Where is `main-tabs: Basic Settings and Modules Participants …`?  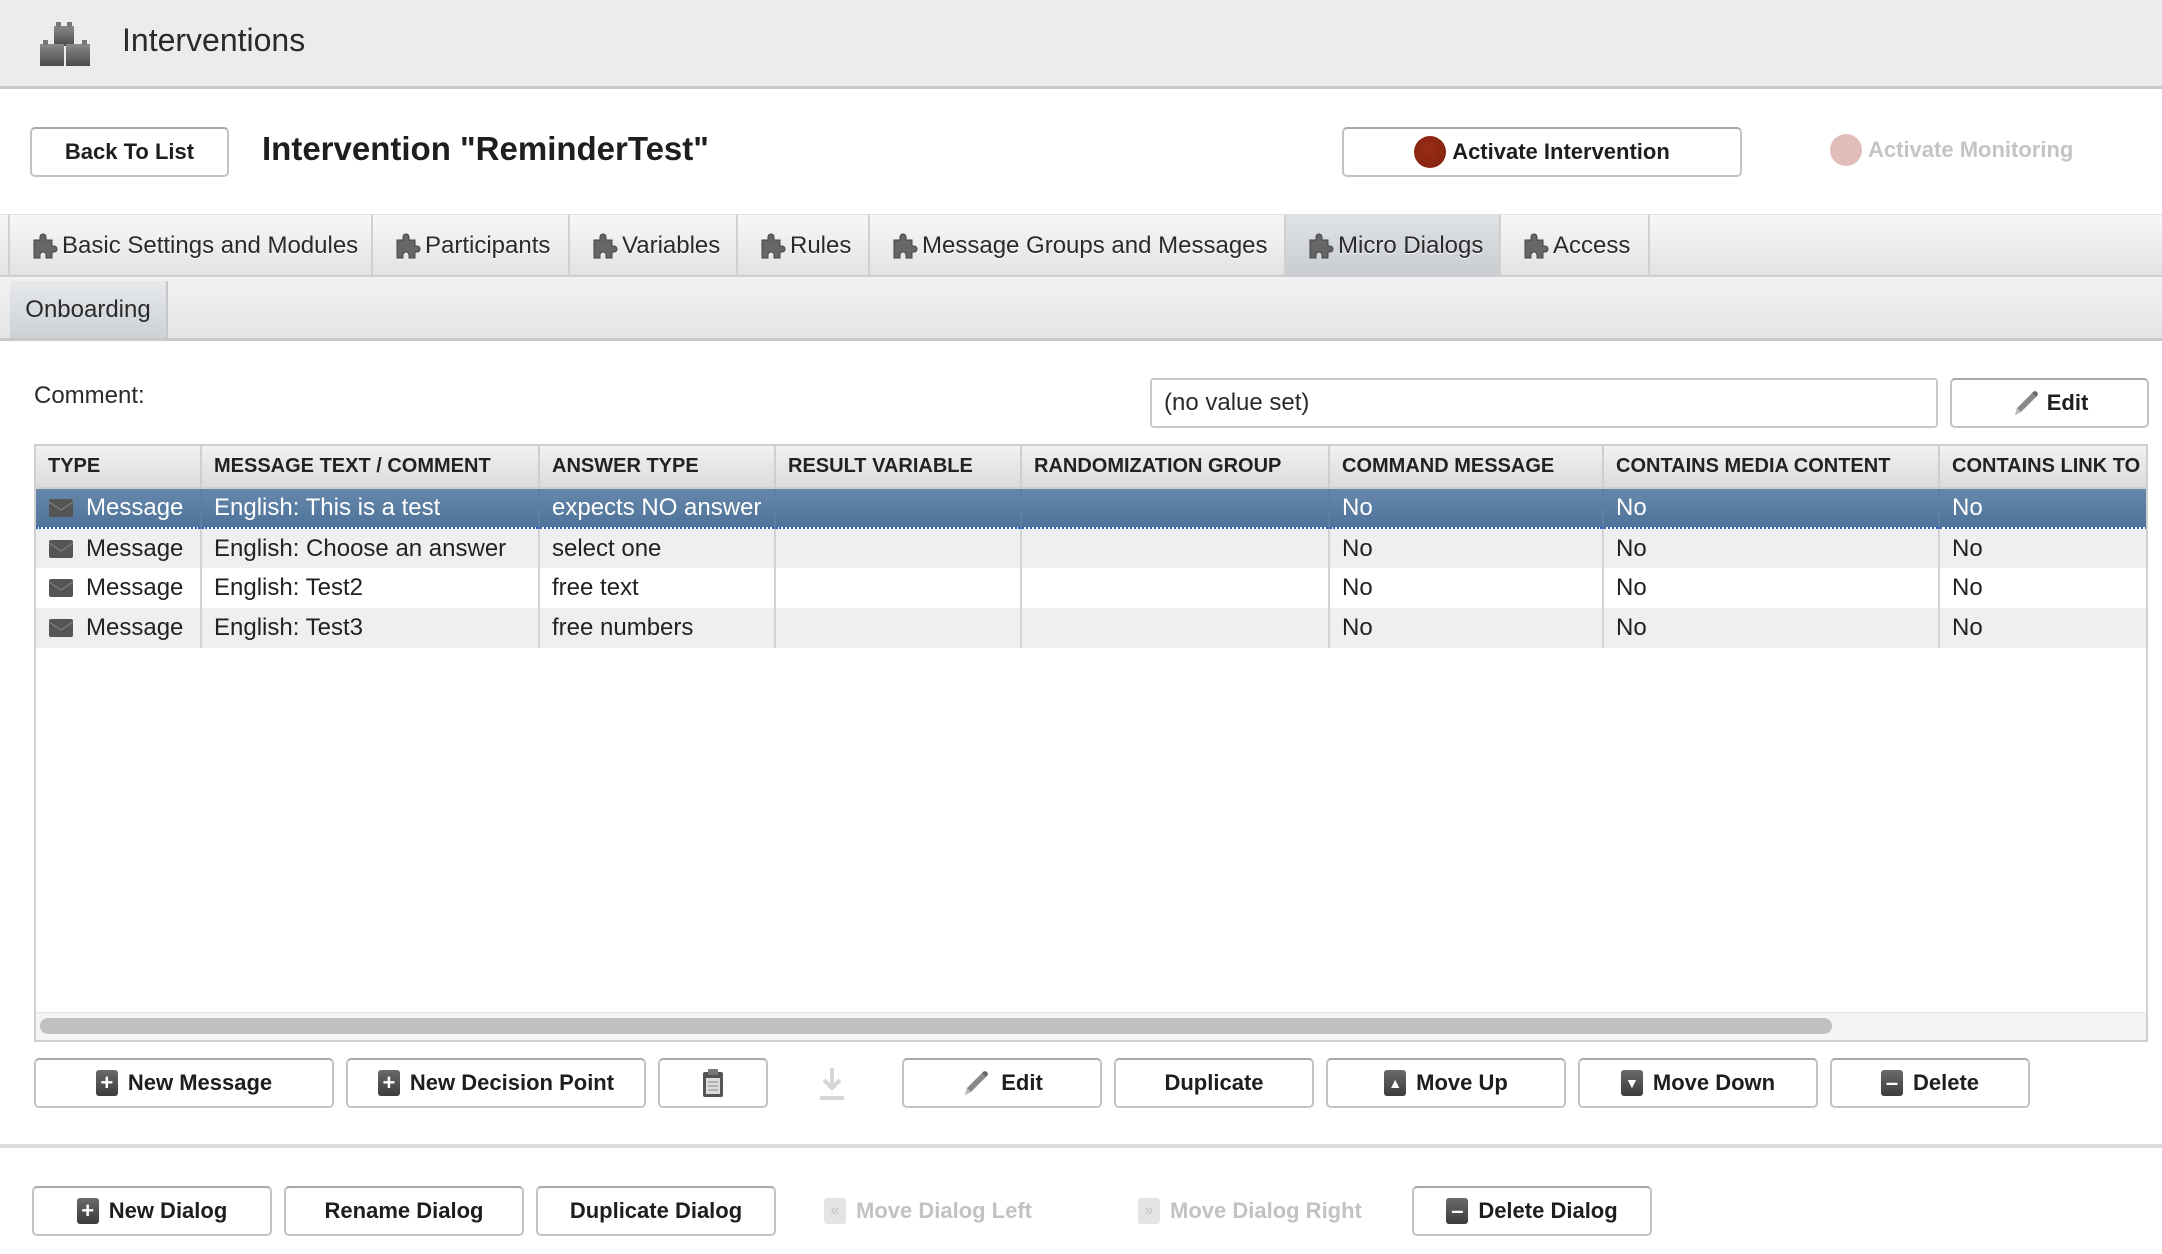 main-tabs: Basic Settings and Modules Participants … is located at coordinates (1081, 245).